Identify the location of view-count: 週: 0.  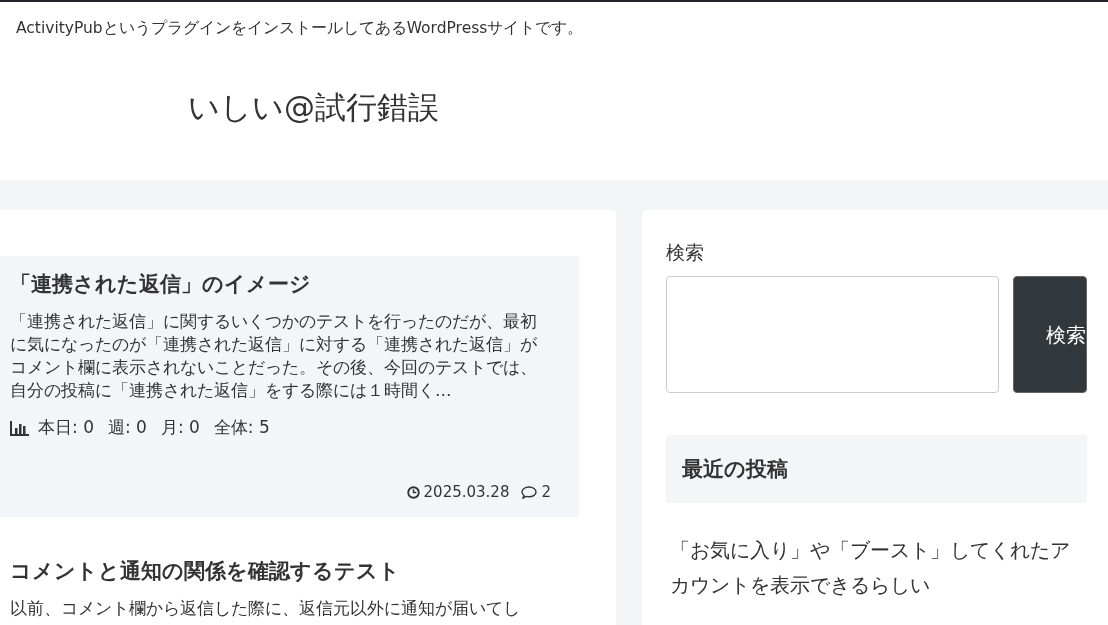
(127, 428).